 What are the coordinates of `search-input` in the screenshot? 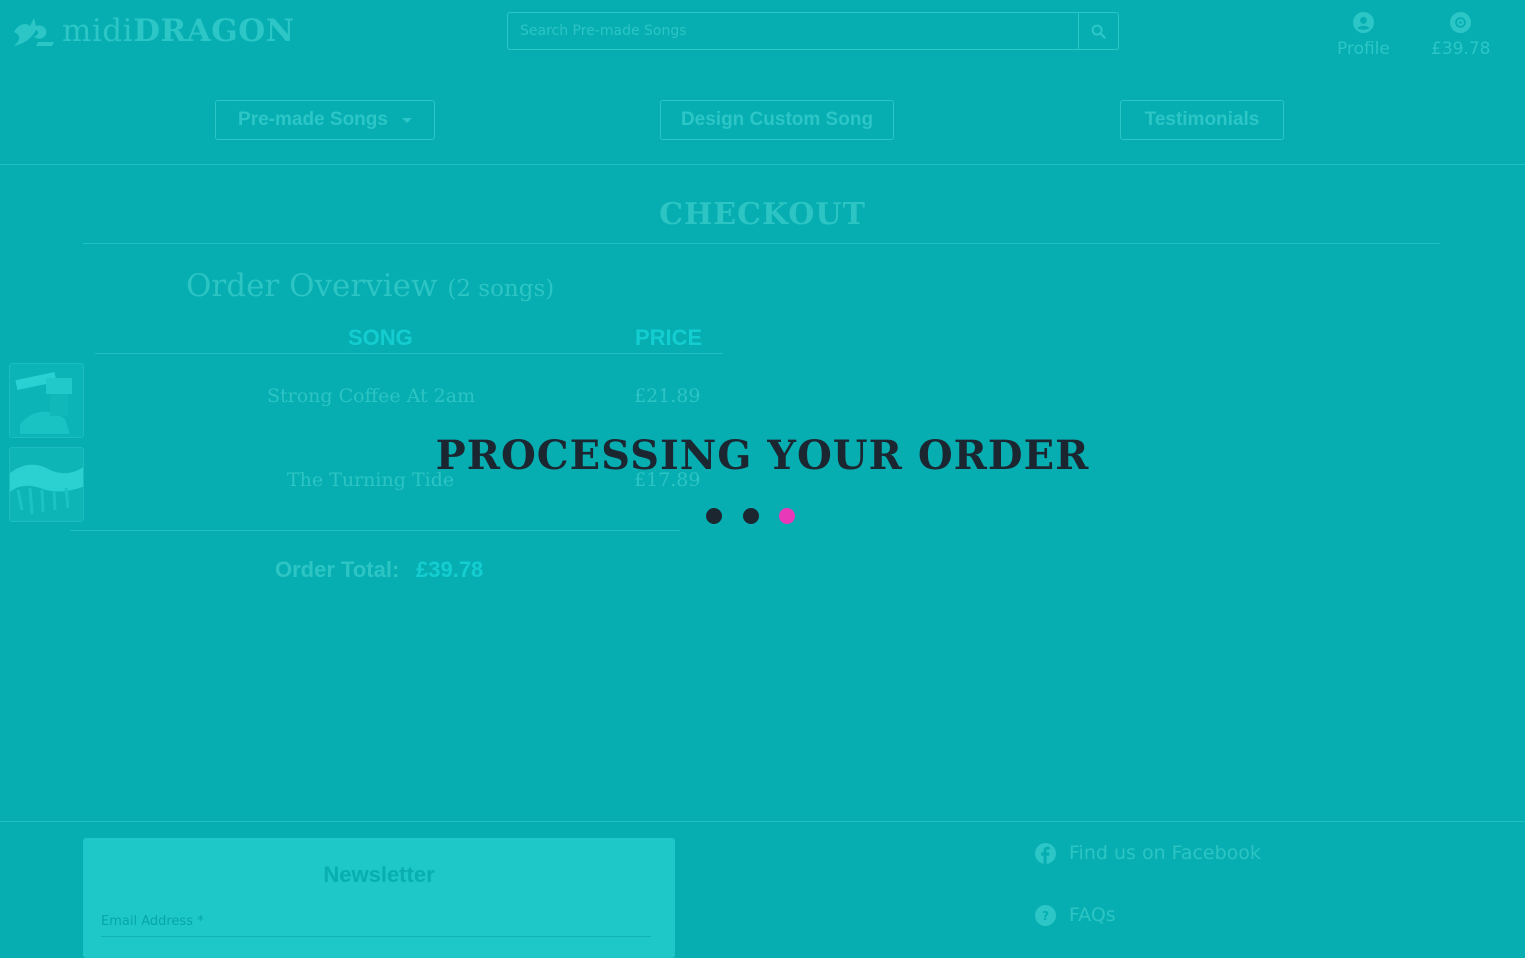 It's located at (793, 31).